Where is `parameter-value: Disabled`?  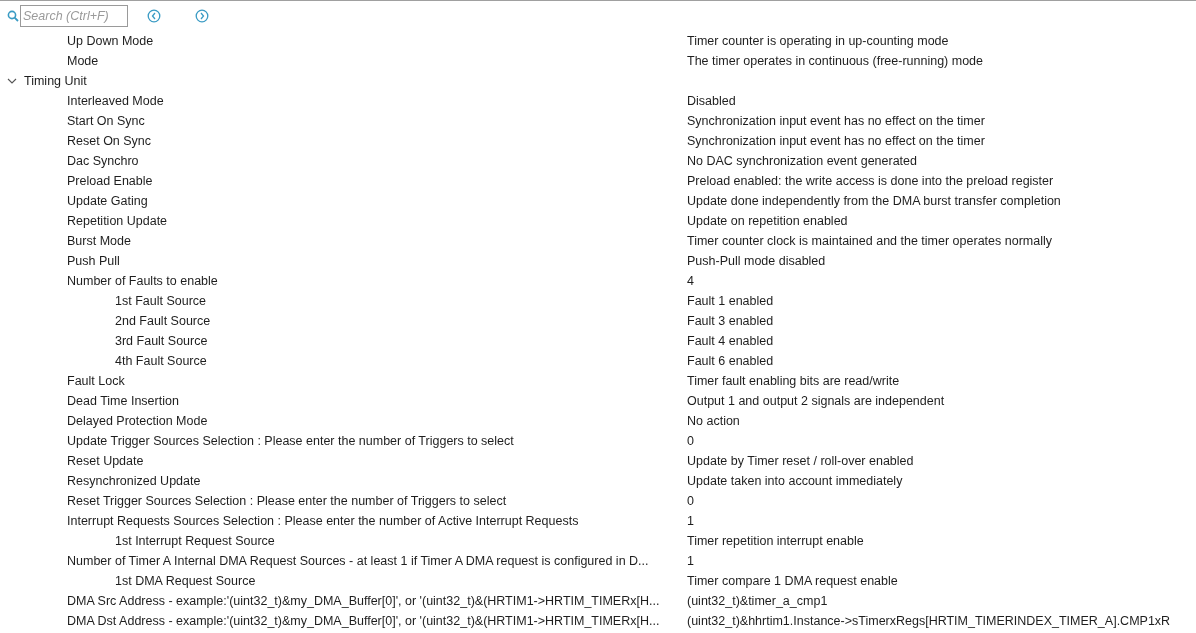 parameter-value: Disabled is located at coordinates (941, 101).